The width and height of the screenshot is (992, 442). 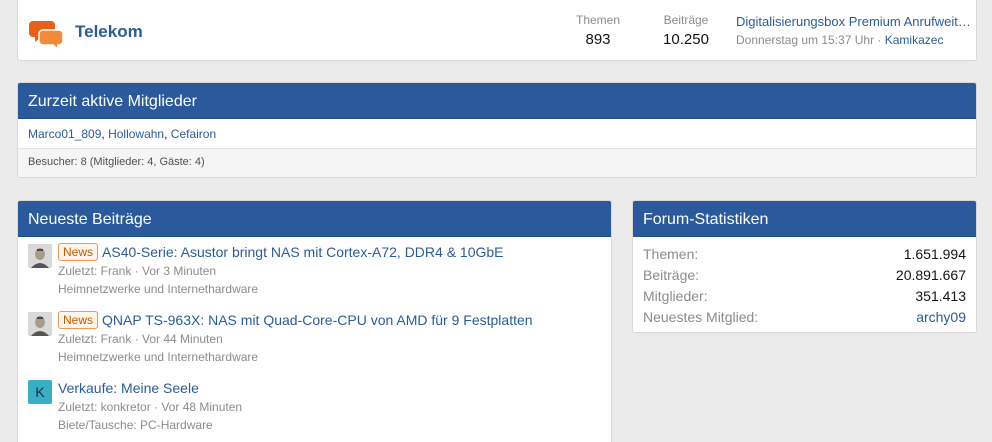 I want to click on latest-thread-user: Kamikazec, so click(x=914, y=40).